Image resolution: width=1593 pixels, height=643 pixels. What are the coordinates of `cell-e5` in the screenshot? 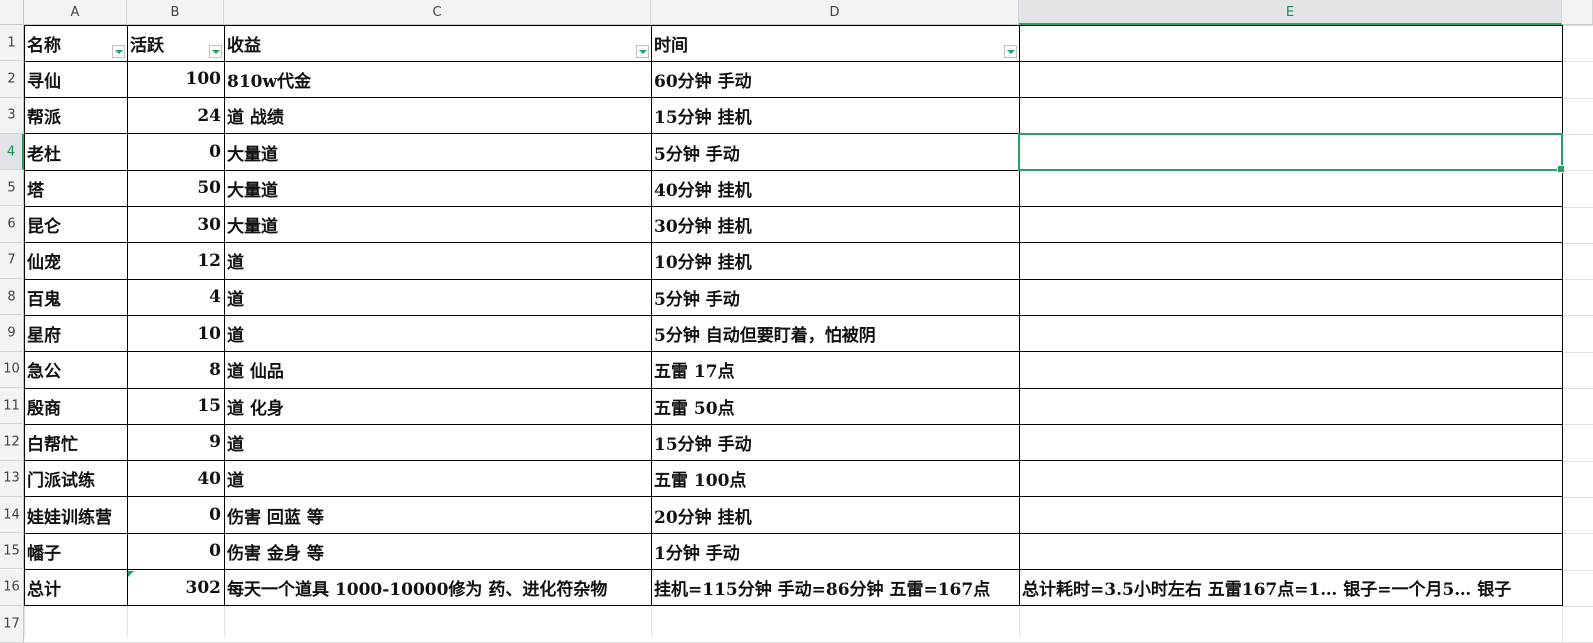 It's located at (1290, 188).